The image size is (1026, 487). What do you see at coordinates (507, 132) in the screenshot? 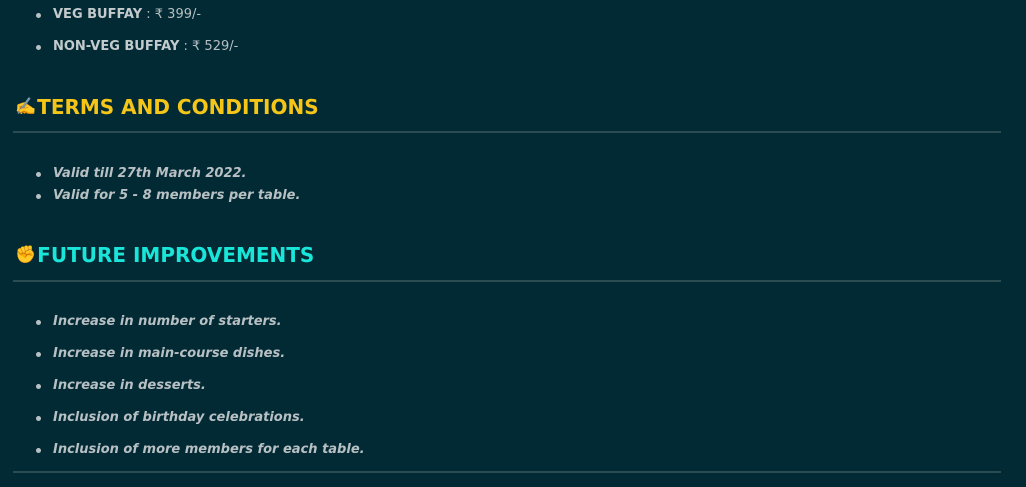
I see `terms-divider` at bounding box center [507, 132].